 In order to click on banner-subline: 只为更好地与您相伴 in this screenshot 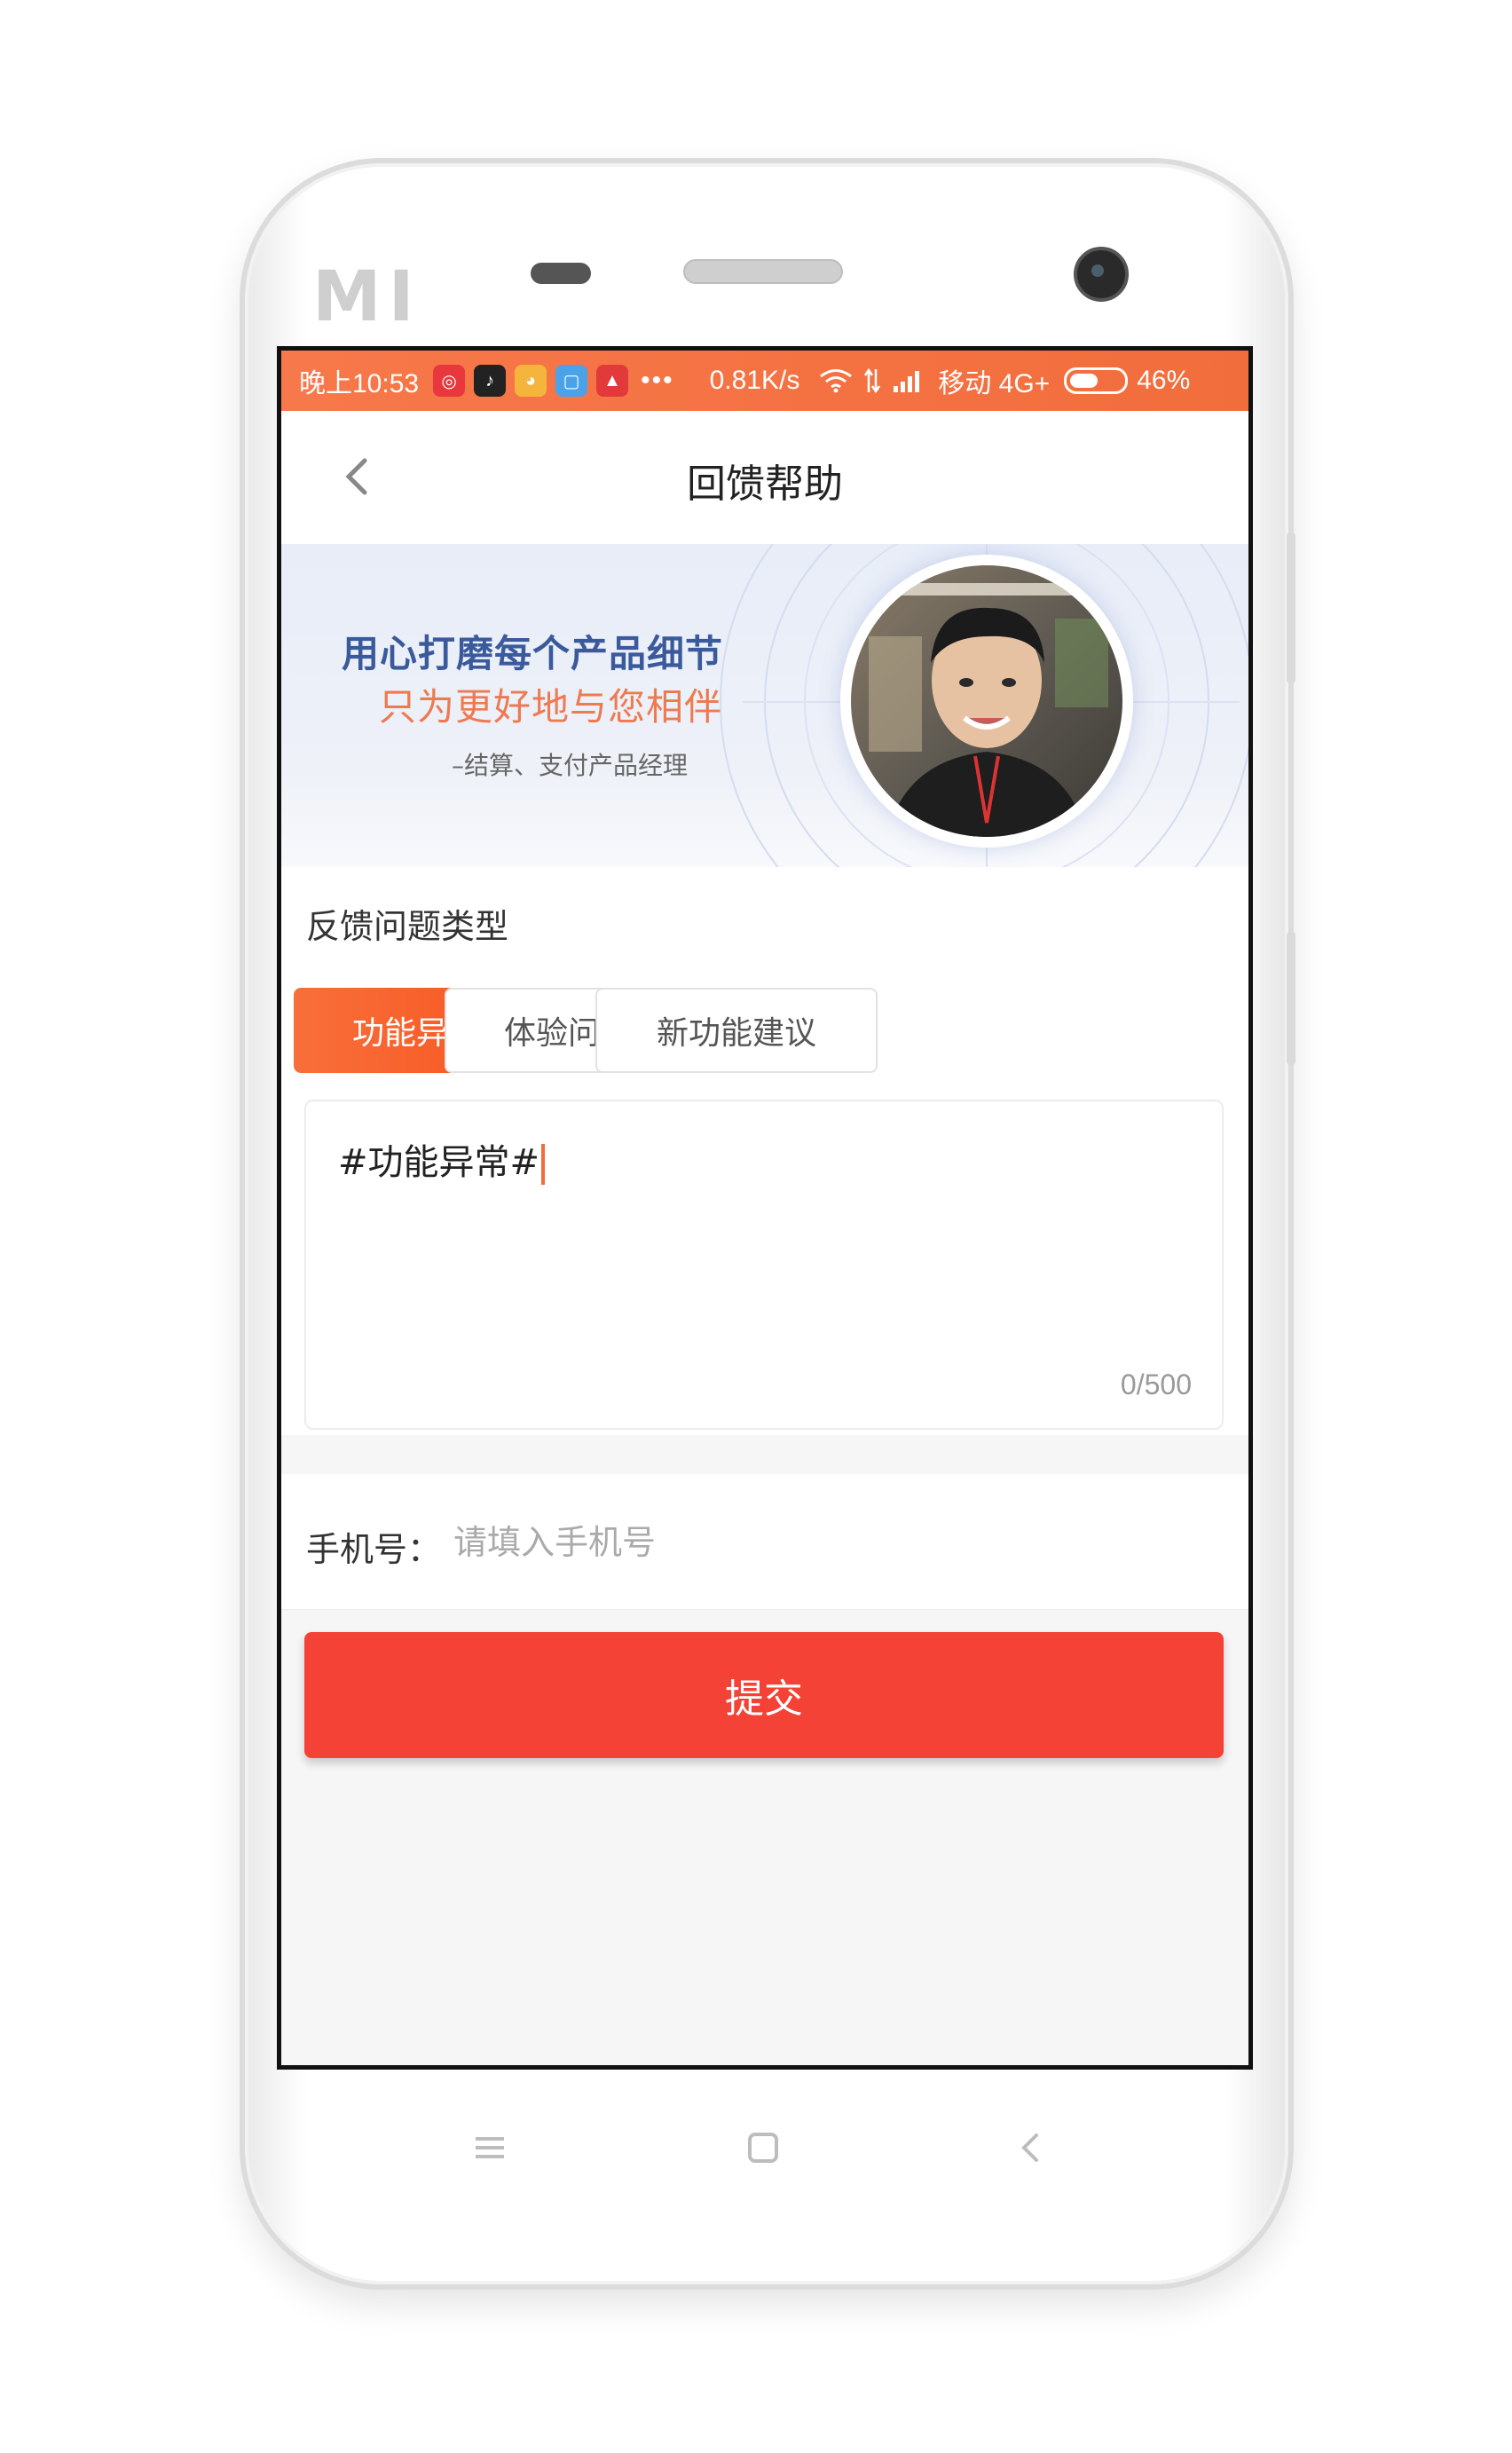, I will do `click(551, 707)`.